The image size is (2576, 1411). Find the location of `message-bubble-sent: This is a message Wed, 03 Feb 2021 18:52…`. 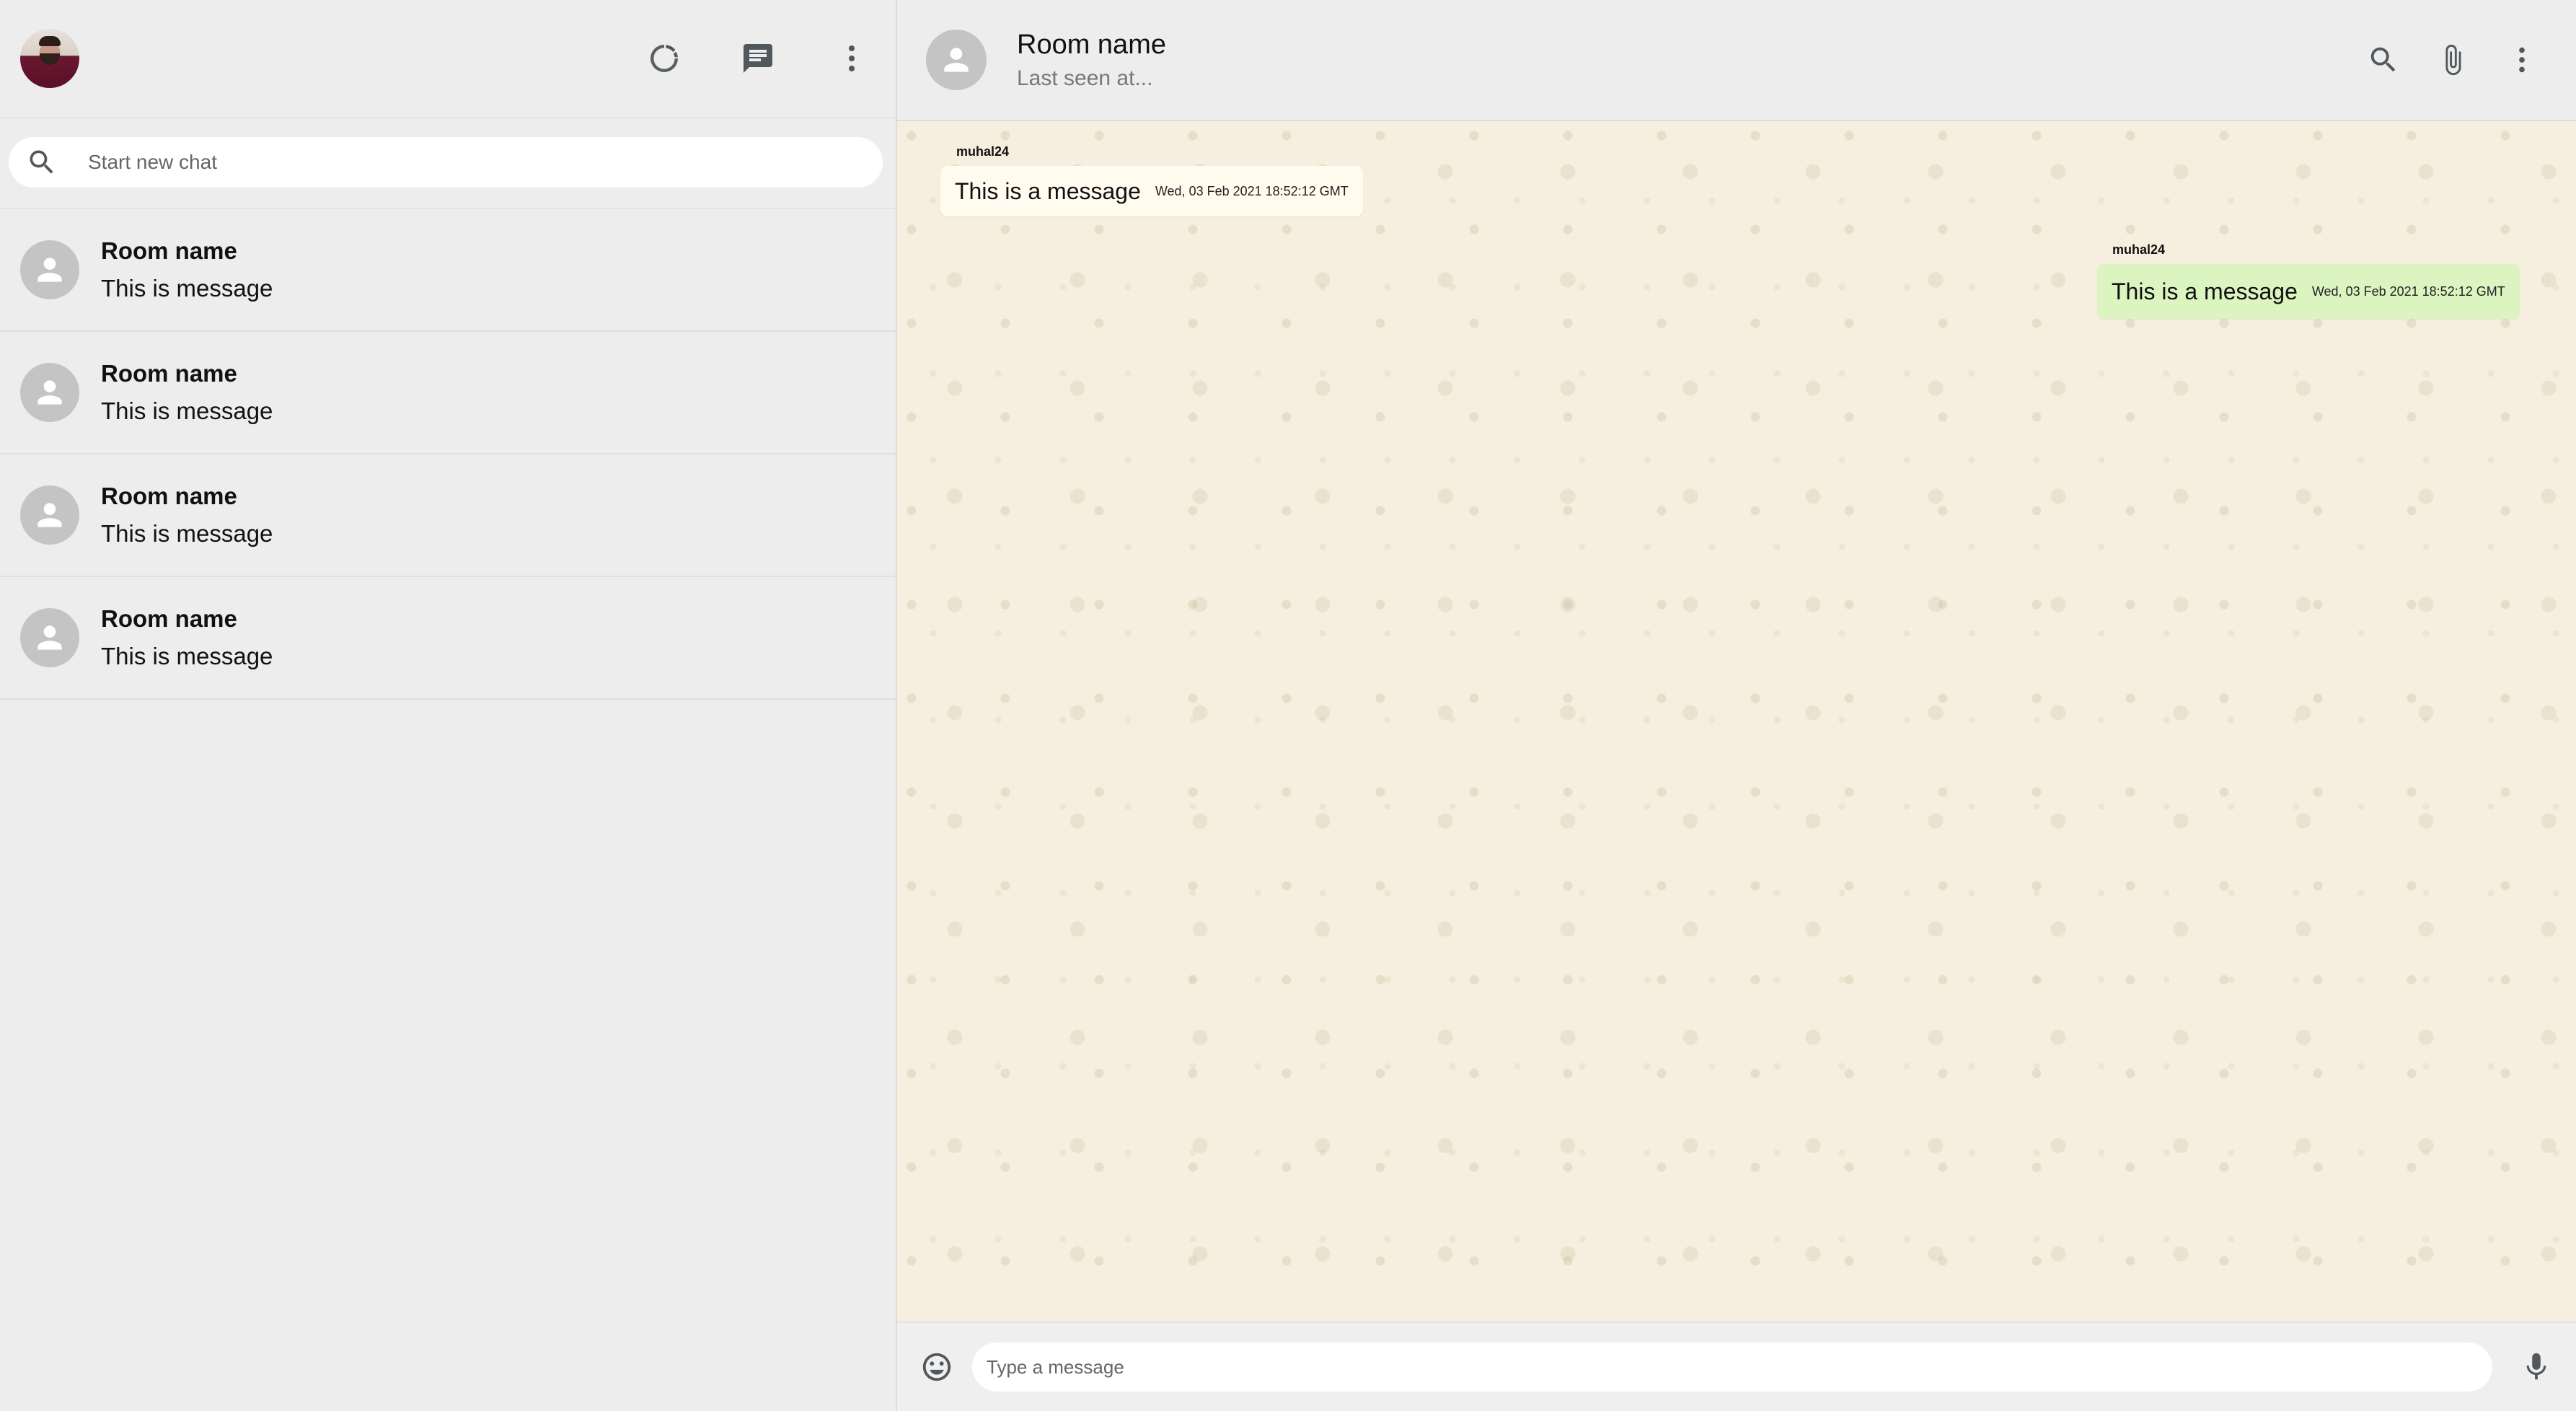

message-bubble-sent: This is a message Wed, 03 Feb 2021 18:52… is located at coordinates (2308, 291).